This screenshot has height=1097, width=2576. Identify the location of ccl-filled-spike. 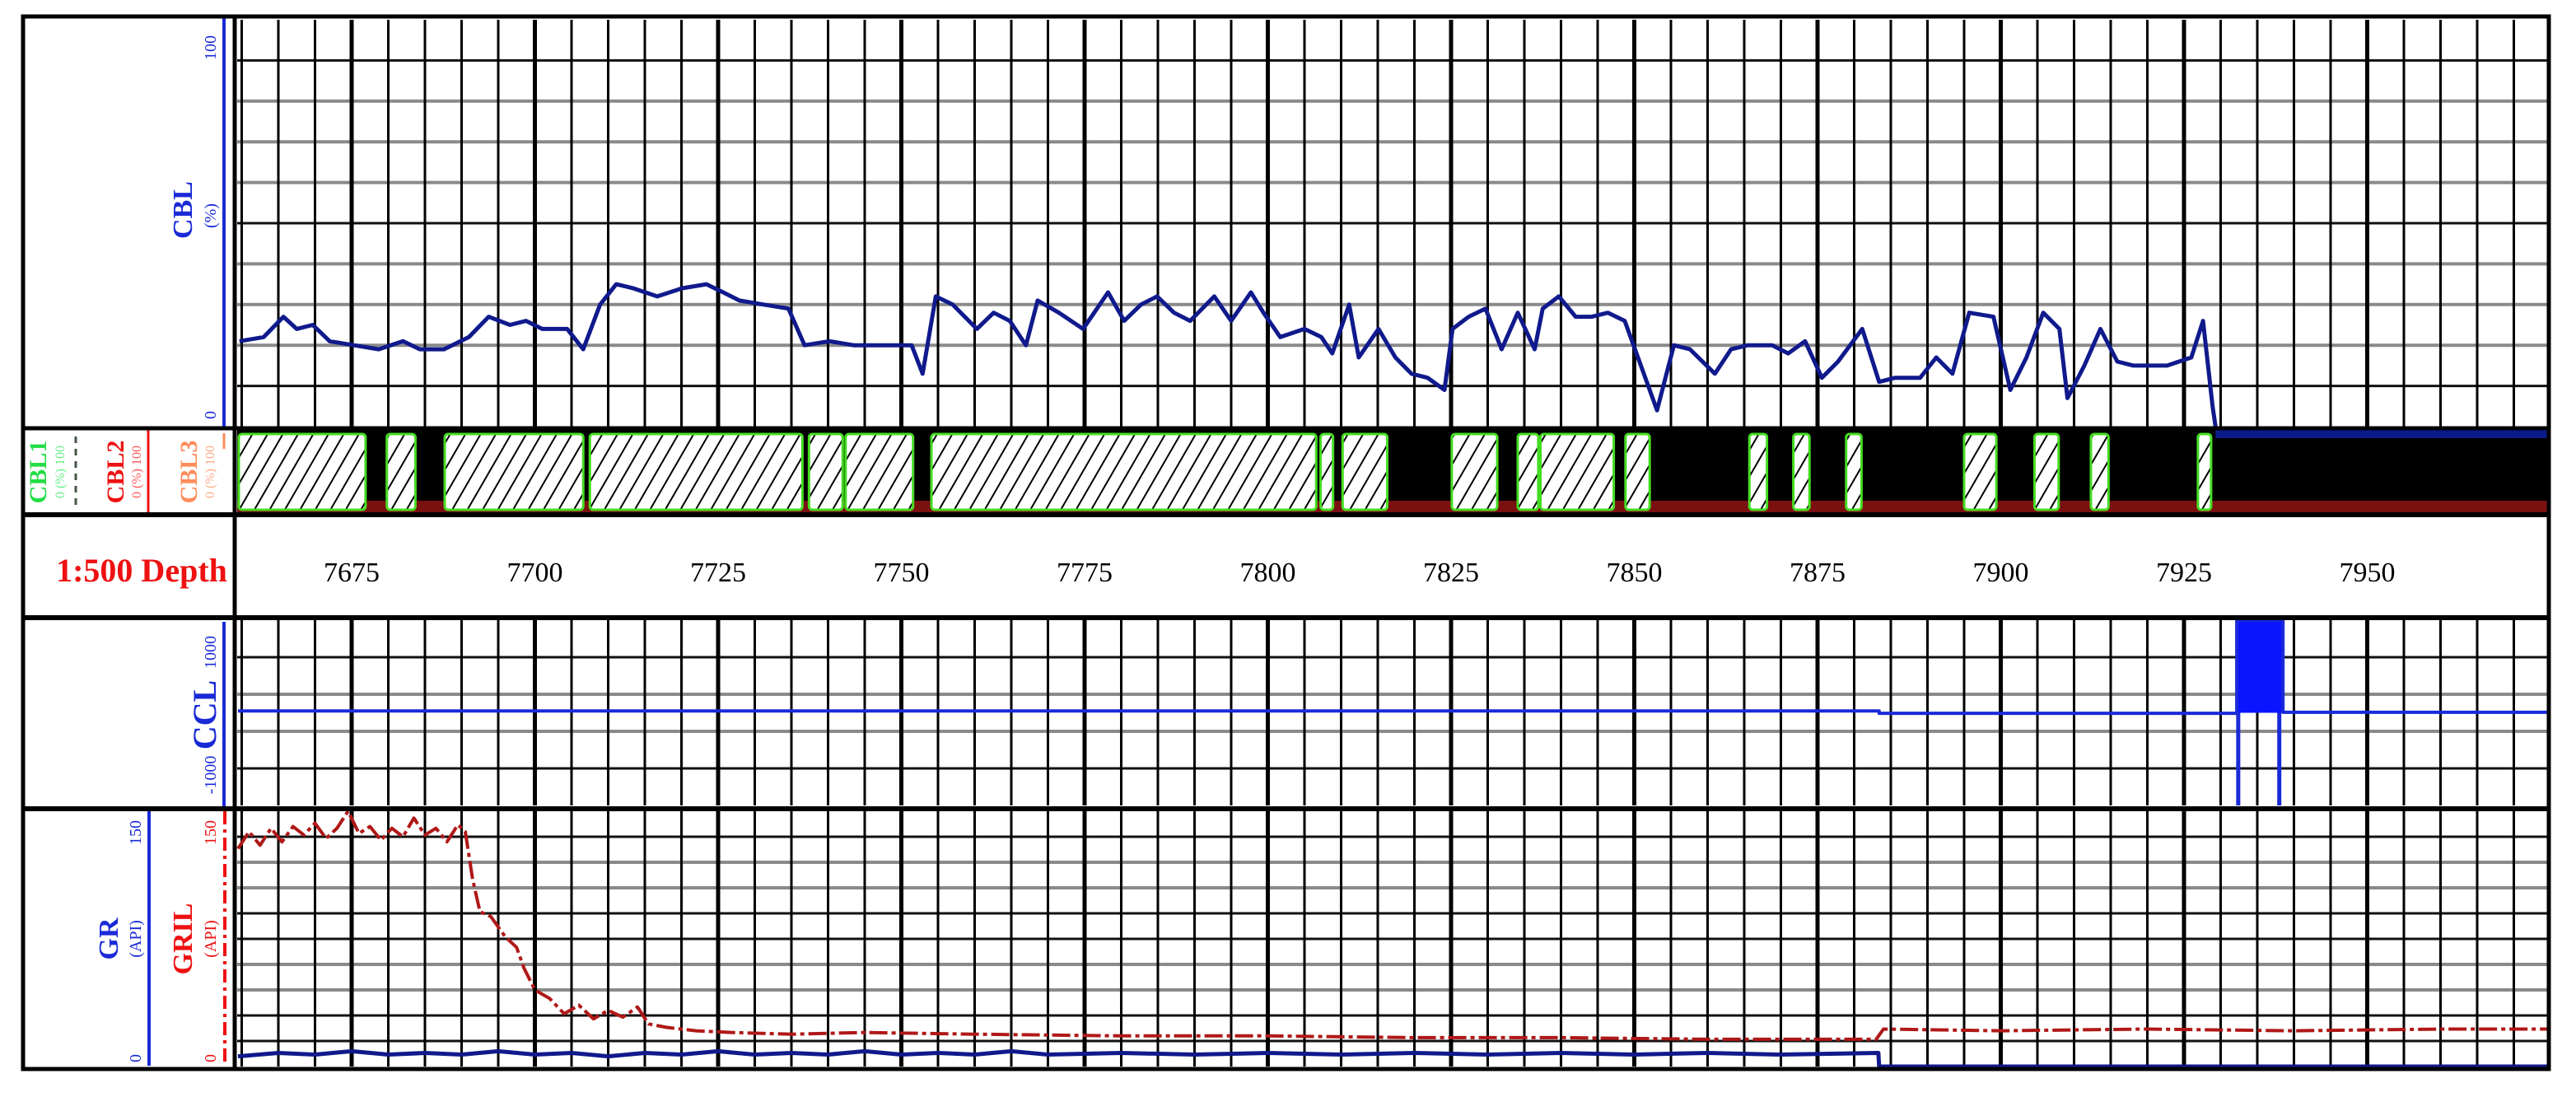
(2260, 666).